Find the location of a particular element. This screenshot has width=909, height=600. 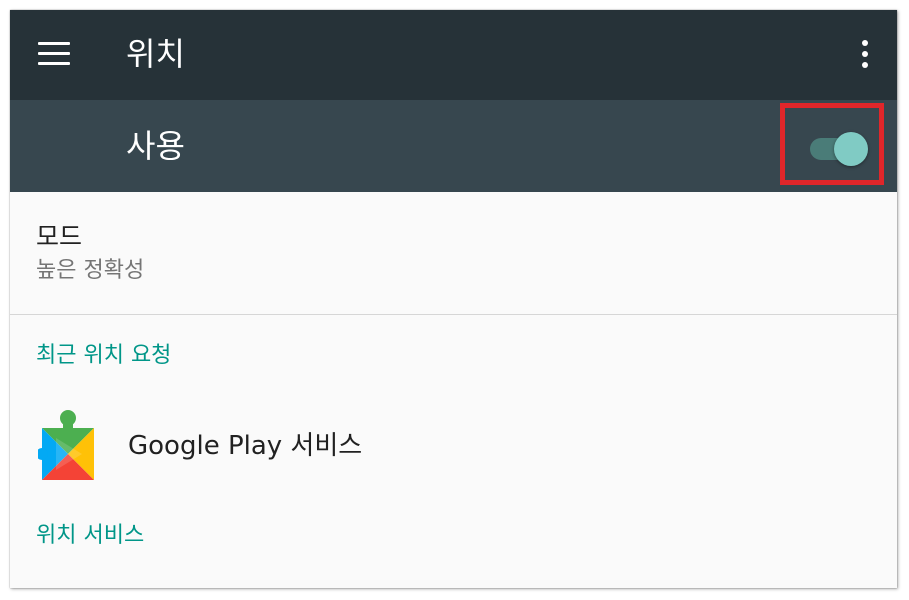

location-toggle-switch is located at coordinates (840, 150).